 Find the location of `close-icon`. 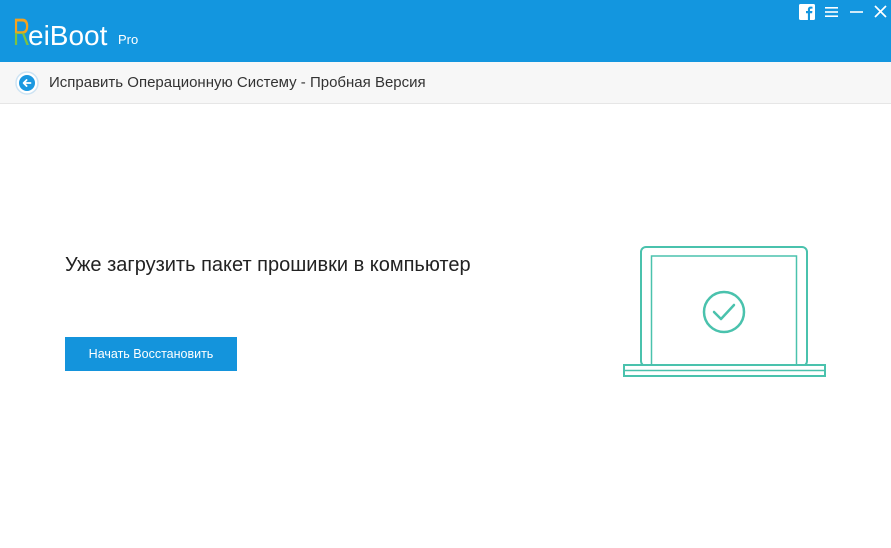

close-icon is located at coordinates (880, 11).